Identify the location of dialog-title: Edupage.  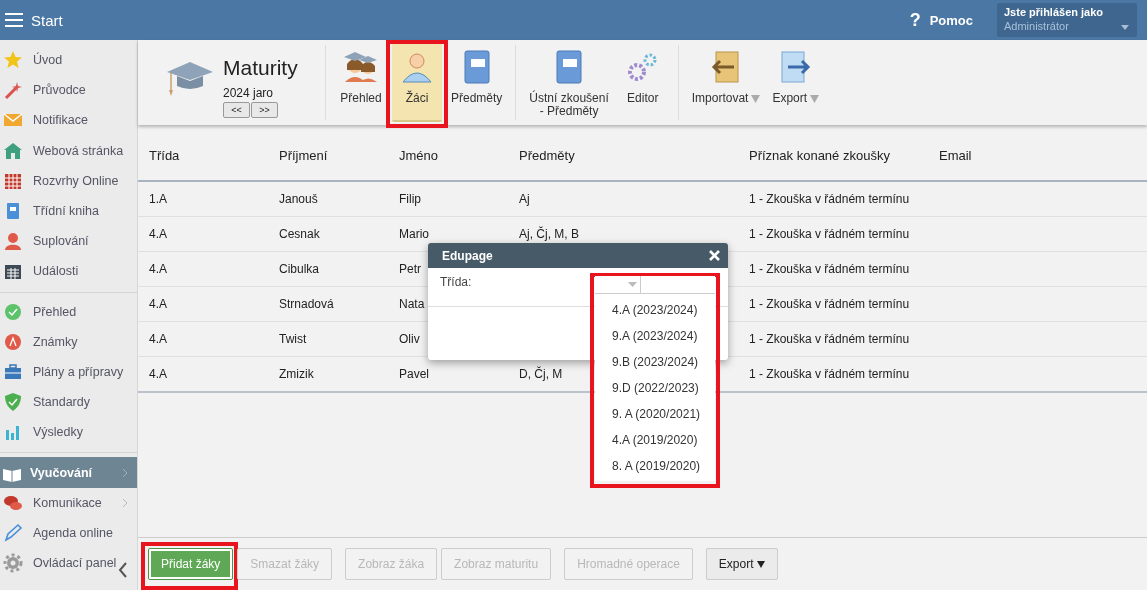
(467, 255).